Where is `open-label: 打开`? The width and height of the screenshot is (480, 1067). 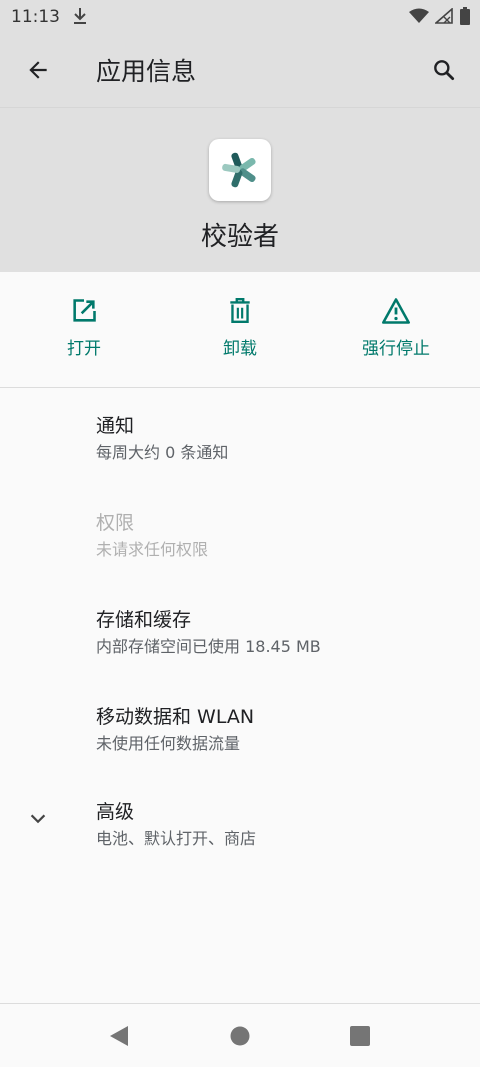 open-label: 打开 is located at coordinates (84, 349).